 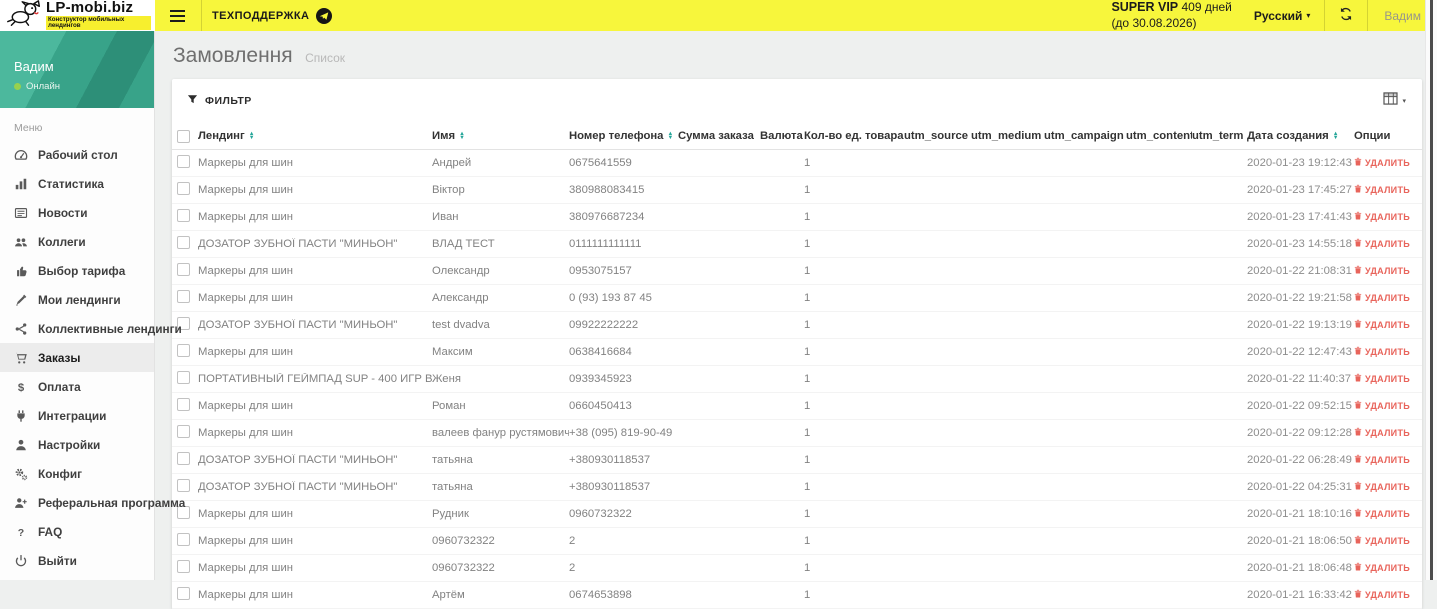 I want to click on cell-created: 2020-01-22 19:13:19, so click(x=1300, y=325).